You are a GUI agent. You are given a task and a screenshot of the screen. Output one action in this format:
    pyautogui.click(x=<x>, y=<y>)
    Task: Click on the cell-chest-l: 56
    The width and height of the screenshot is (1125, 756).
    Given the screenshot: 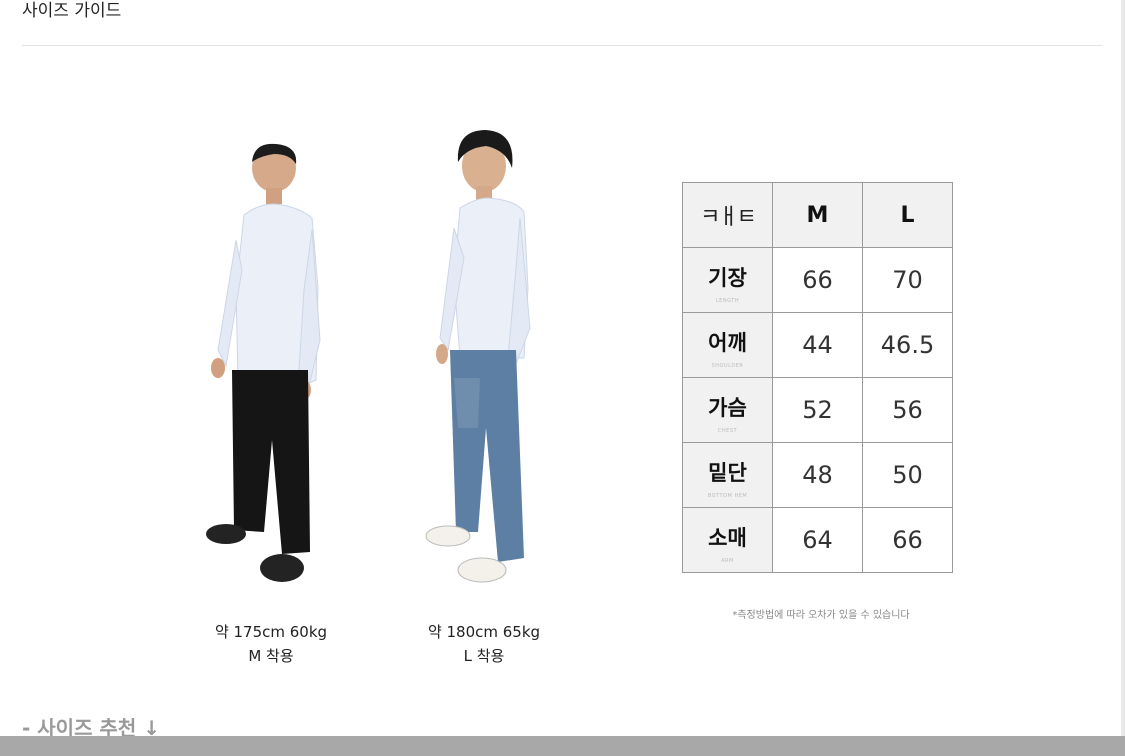 What is the action you would take?
    pyautogui.click(x=907, y=410)
    